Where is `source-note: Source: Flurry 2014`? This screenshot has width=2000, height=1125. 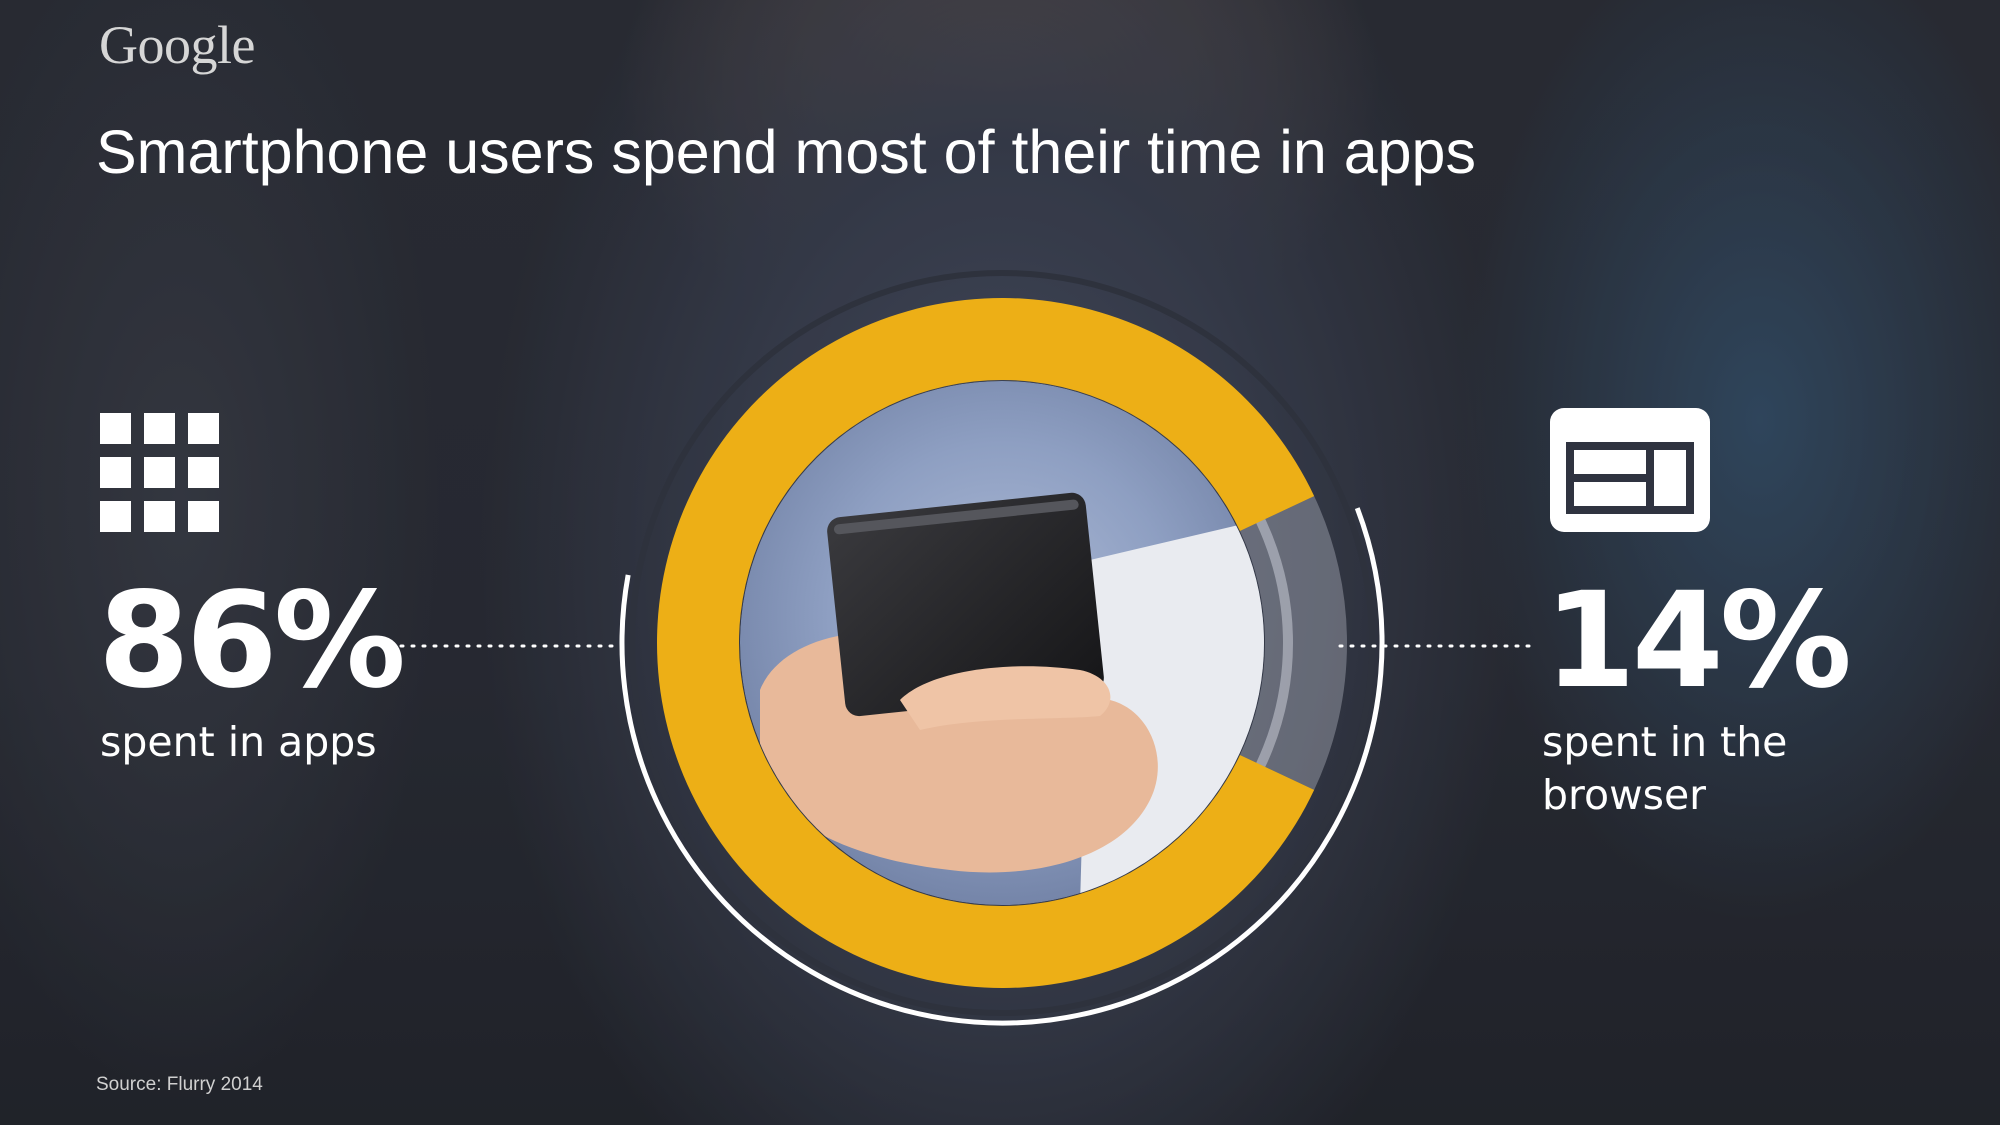
source-note: Source: Flurry 2014 is located at coordinates (179, 1084).